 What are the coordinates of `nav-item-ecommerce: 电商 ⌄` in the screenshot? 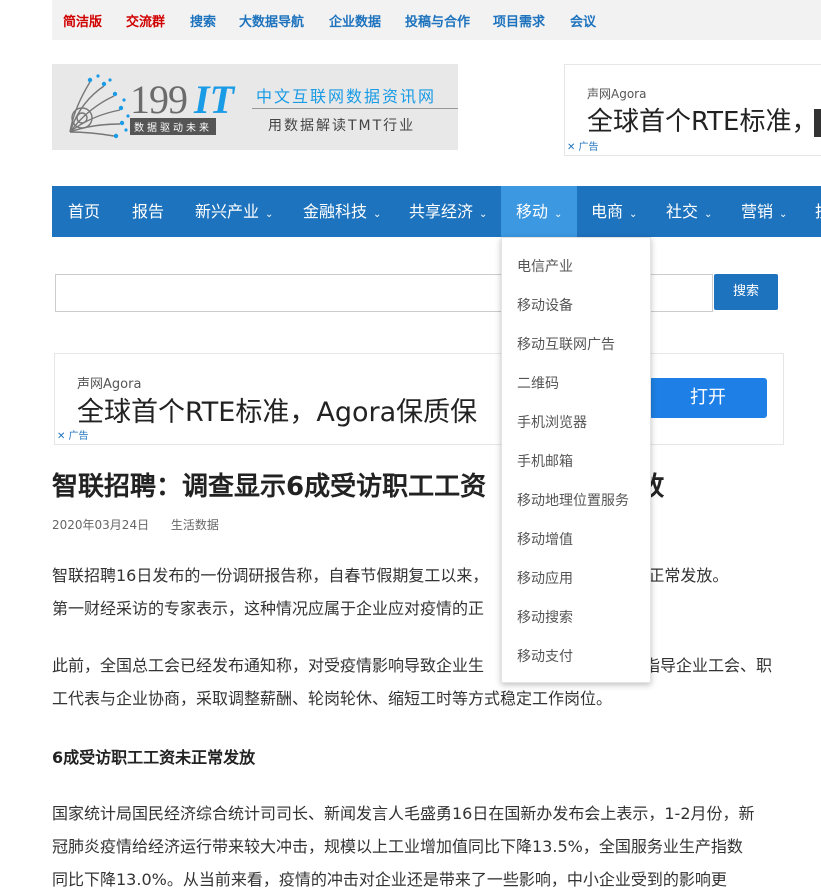 It's located at (614, 211).